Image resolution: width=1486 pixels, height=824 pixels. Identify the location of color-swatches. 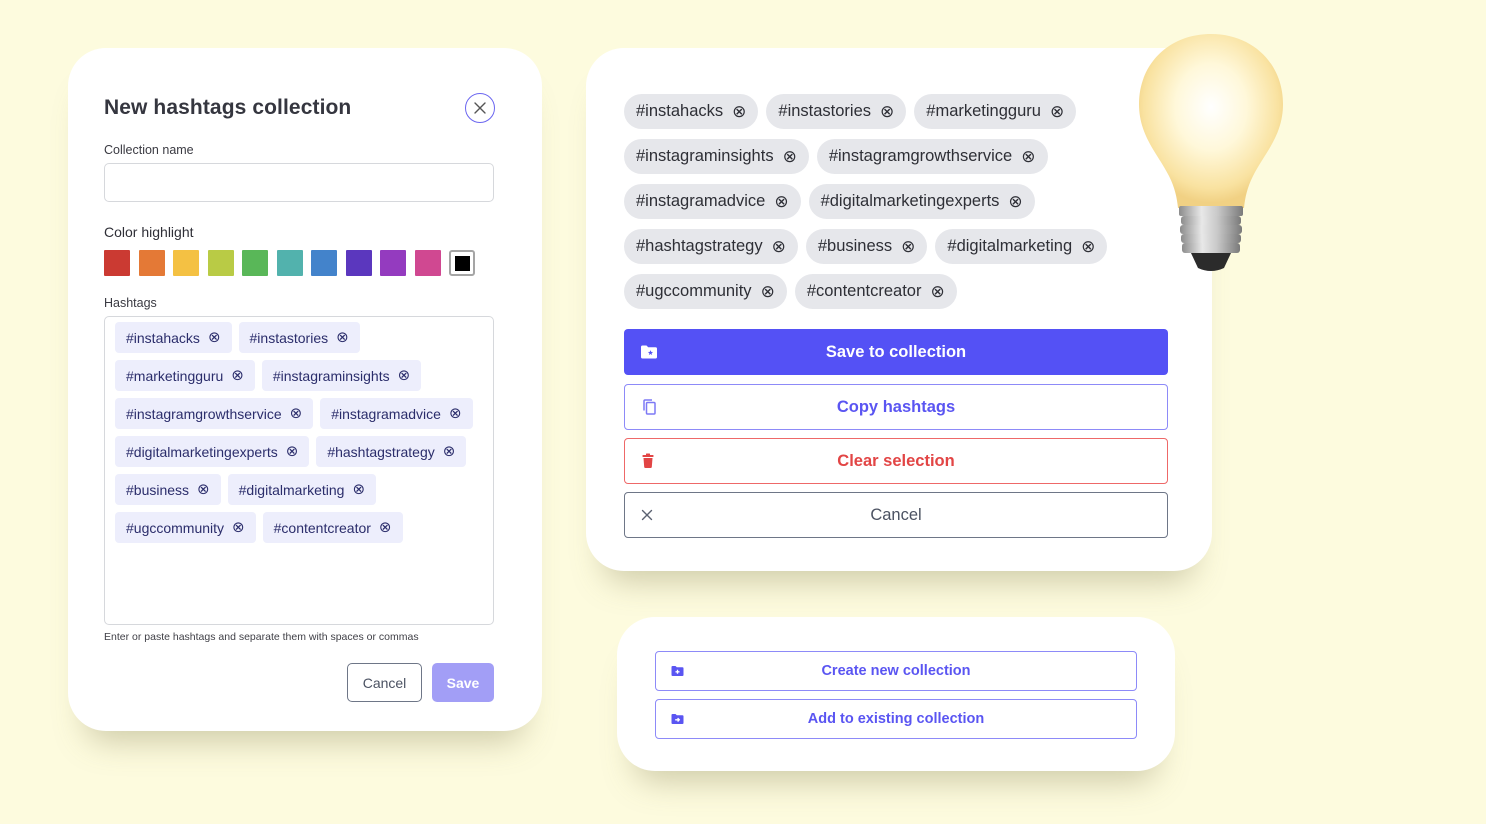
(289, 263).